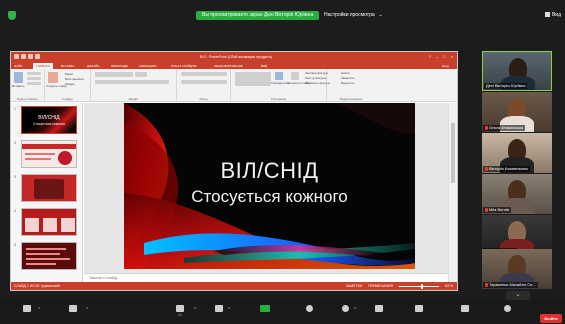 Image resolution: width=565 pixels, height=324 pixels. What do you see at coordinates (27, 57) in the screenshot?
I see `quick-access-toolbar` at bounding box center [27, 57].